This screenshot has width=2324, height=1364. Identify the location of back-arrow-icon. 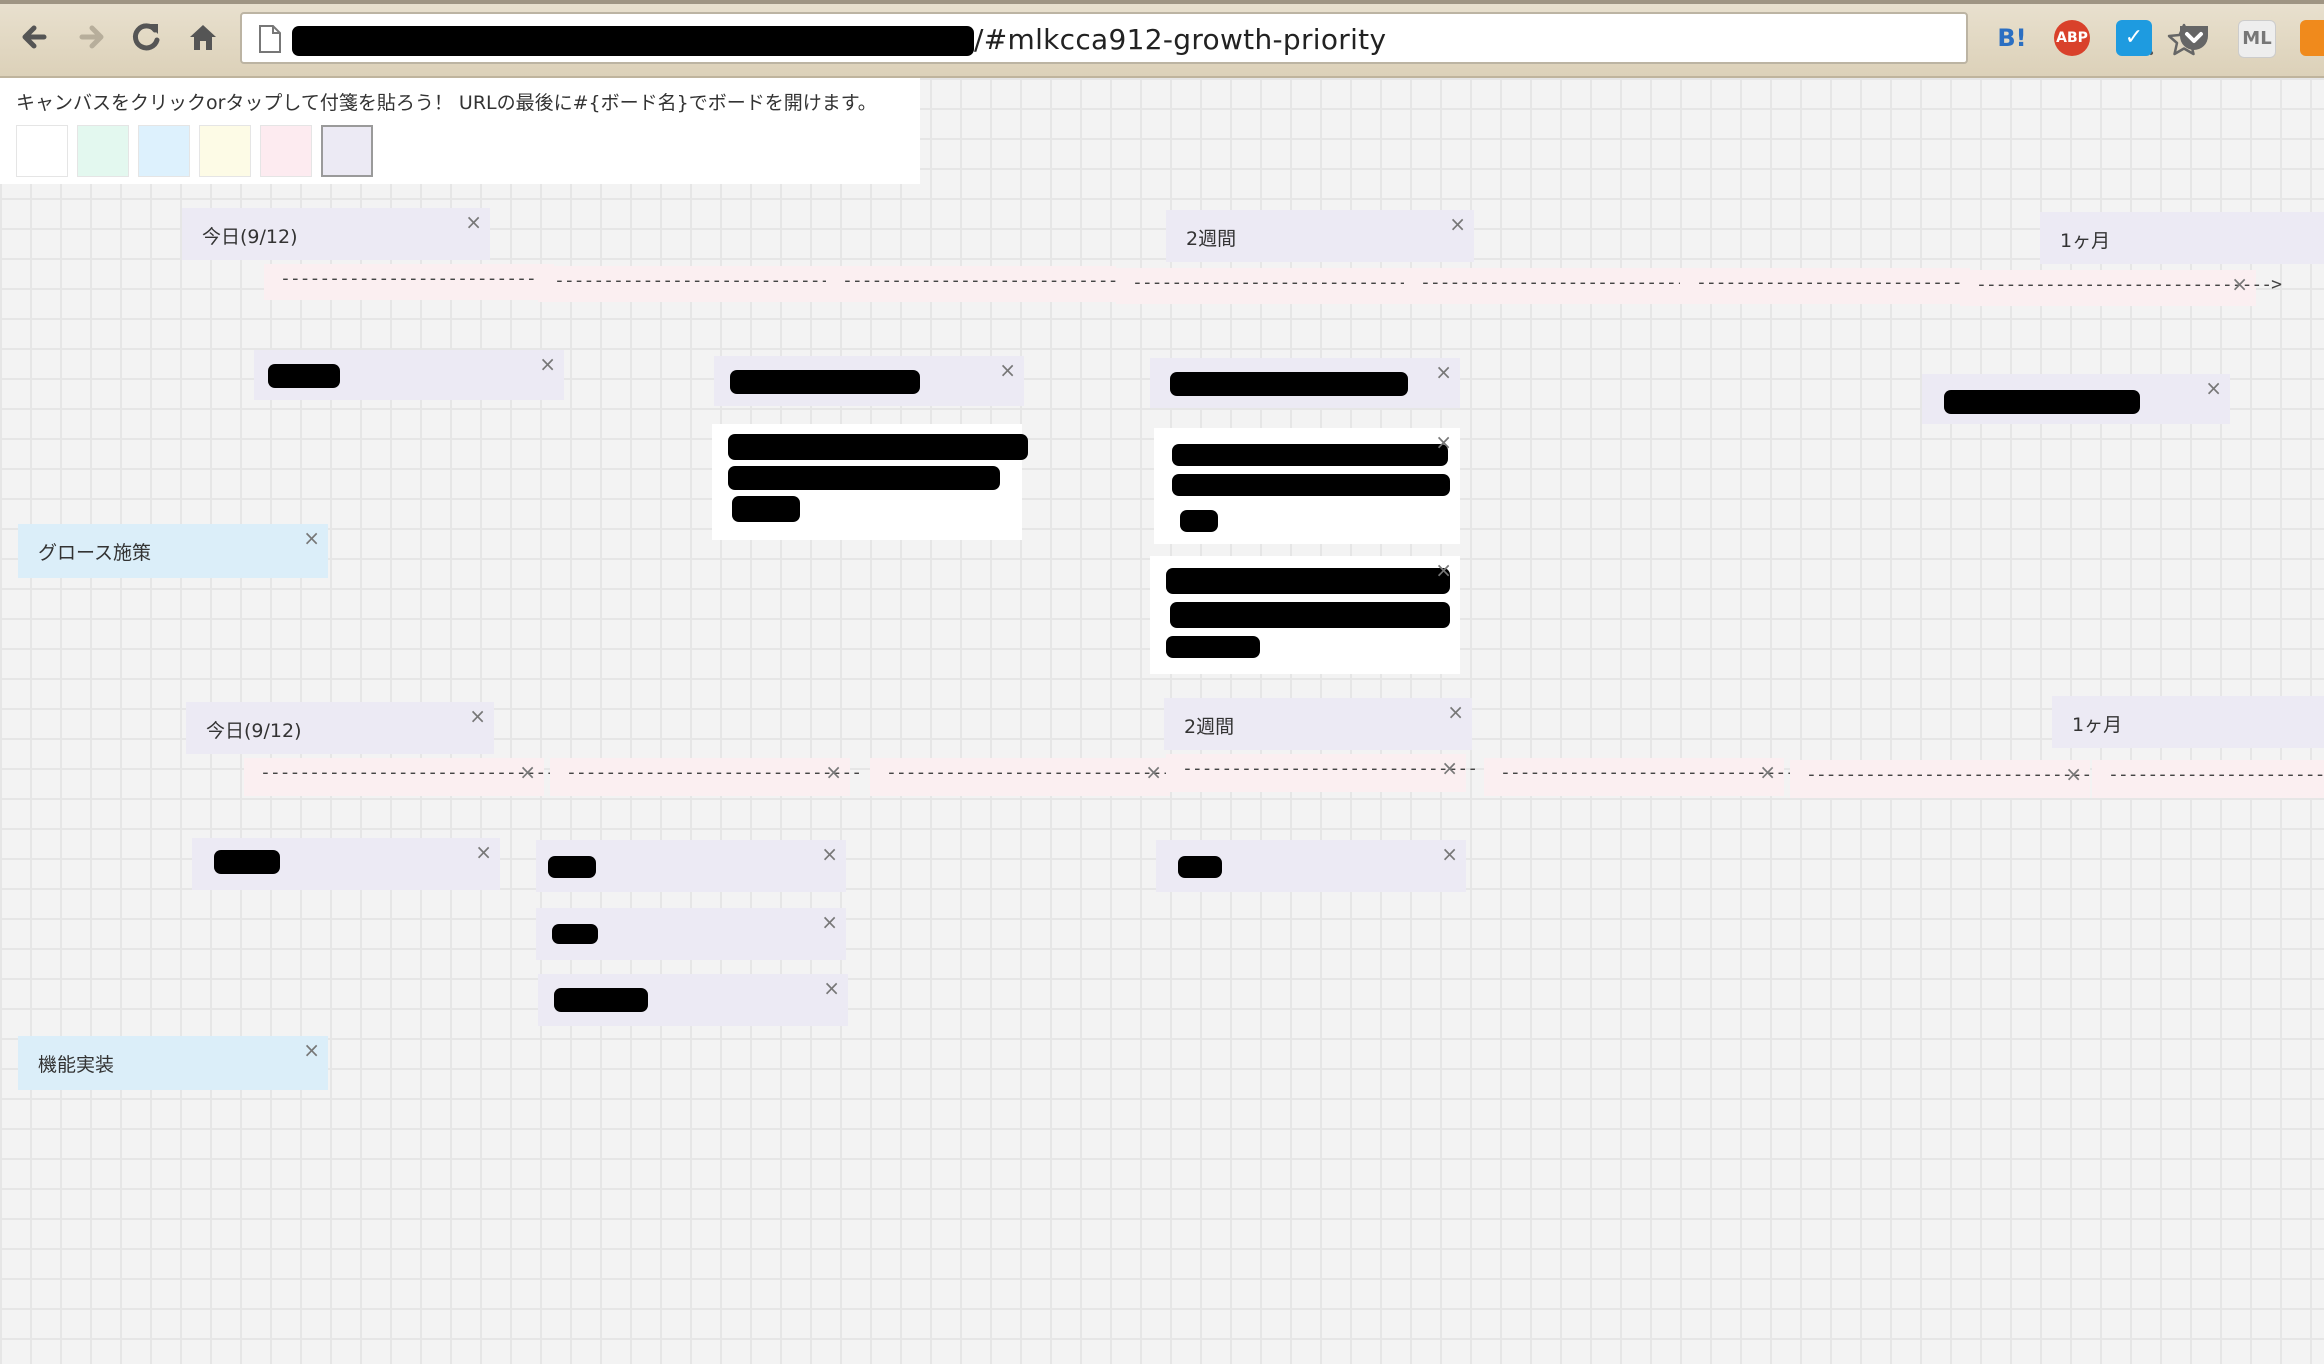
(34, 37).